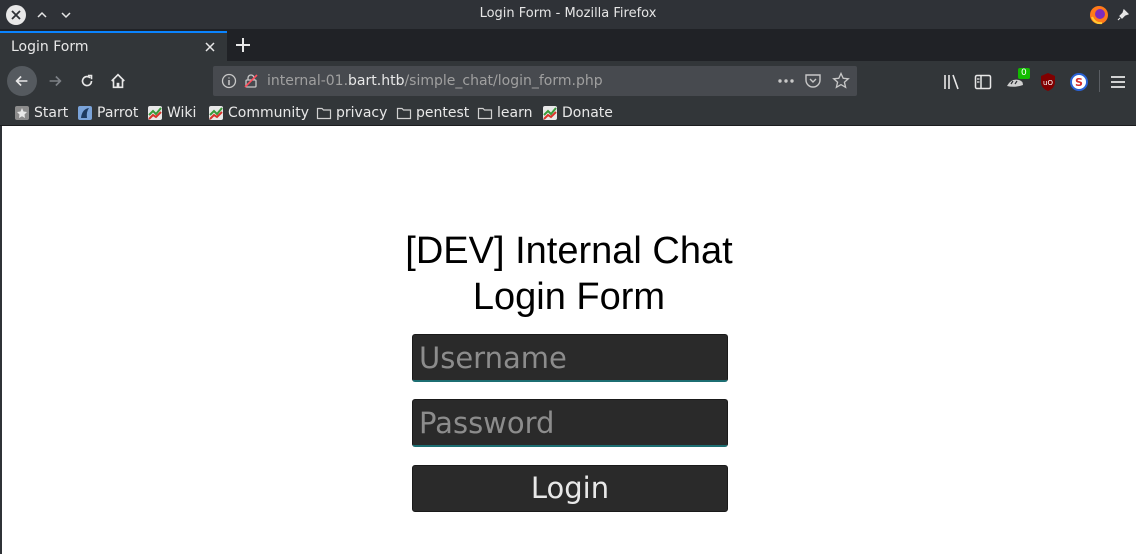 The image size is (1136, 554). What do you see at coordinates (1024, 73) in the screenshot?
I see `extension-badge: 0` at bounding box center [1024, 73].